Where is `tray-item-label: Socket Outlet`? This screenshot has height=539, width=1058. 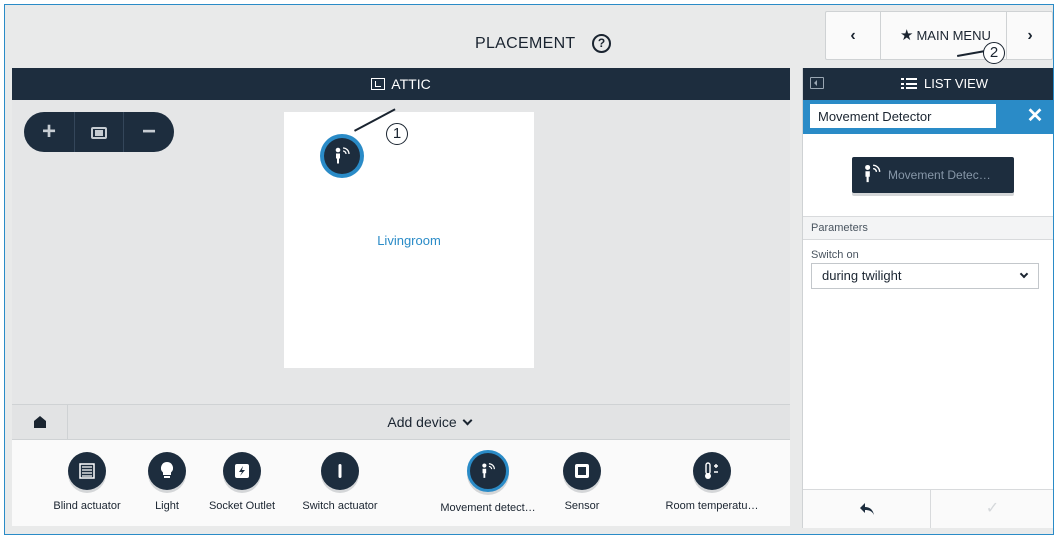
tray-item-label: Socket Outlet is located at coordinates (242, 506).